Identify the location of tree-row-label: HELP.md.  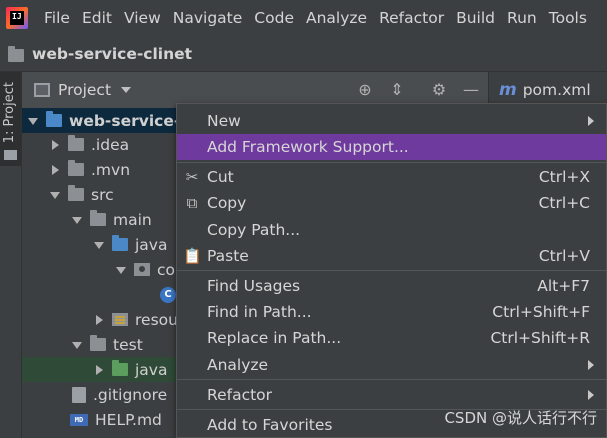
(128, 419).